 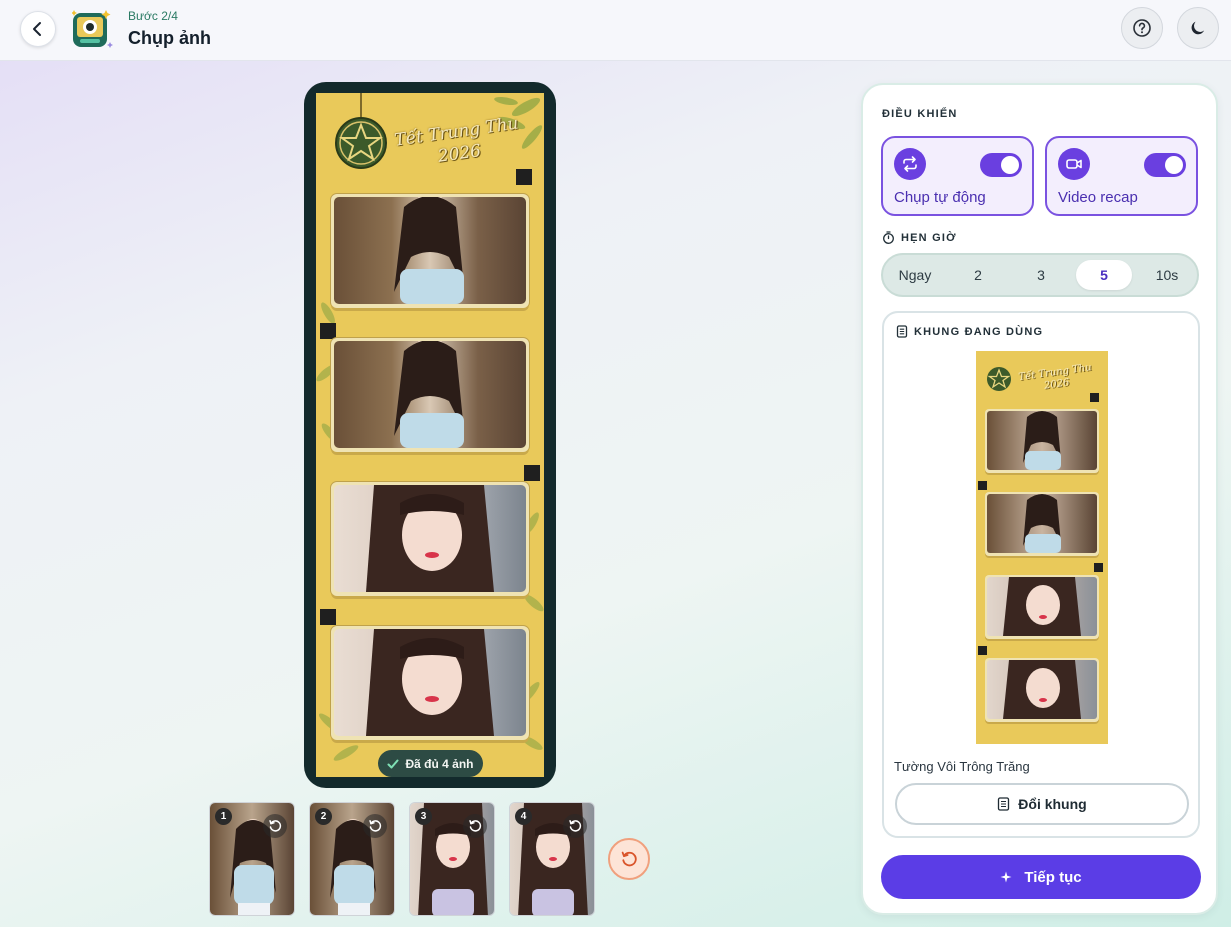 What do you see at coordinates (552, 859) in the screenshot?
I see `thumbnail-4: 4` at bounding box center [552, 859].